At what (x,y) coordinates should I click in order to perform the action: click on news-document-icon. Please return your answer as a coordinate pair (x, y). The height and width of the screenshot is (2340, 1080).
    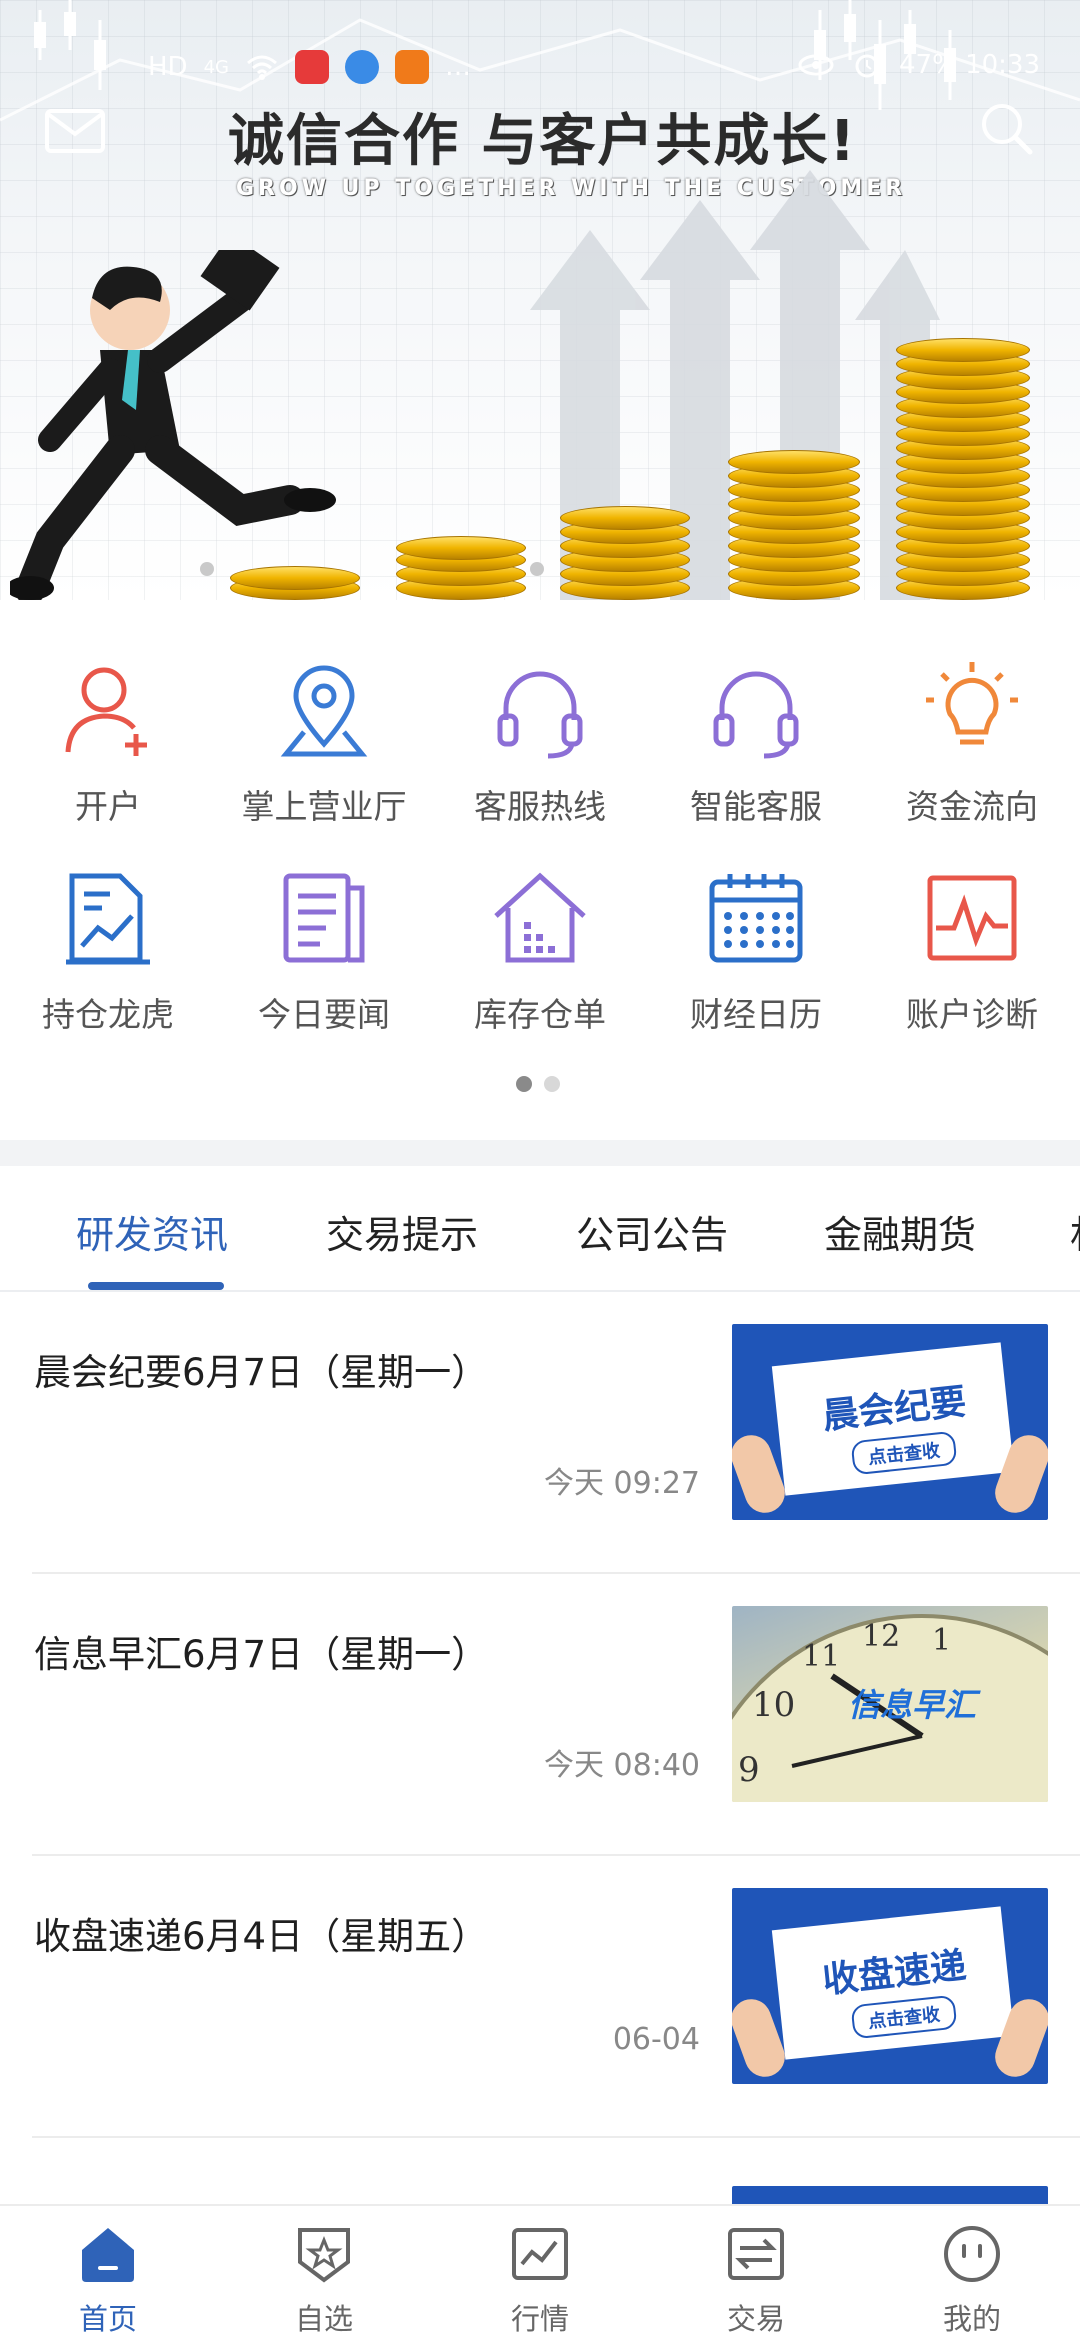
    Looking at the image, I should click on (324, 918).